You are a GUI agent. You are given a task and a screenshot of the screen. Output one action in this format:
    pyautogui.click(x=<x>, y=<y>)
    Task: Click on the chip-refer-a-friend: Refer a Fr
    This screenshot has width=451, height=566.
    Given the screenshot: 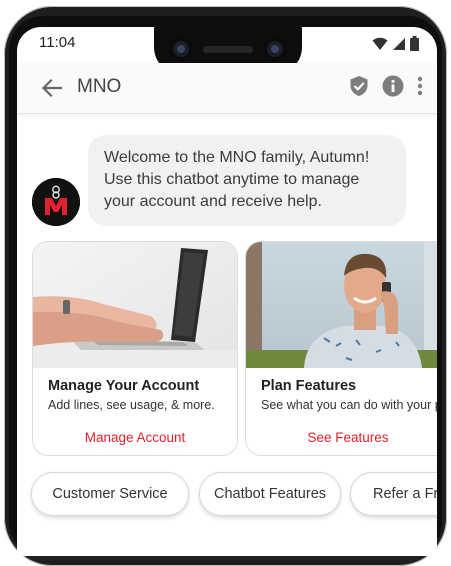 What is the action you would take?
    pyautogui.click(x=393, y=494)
    